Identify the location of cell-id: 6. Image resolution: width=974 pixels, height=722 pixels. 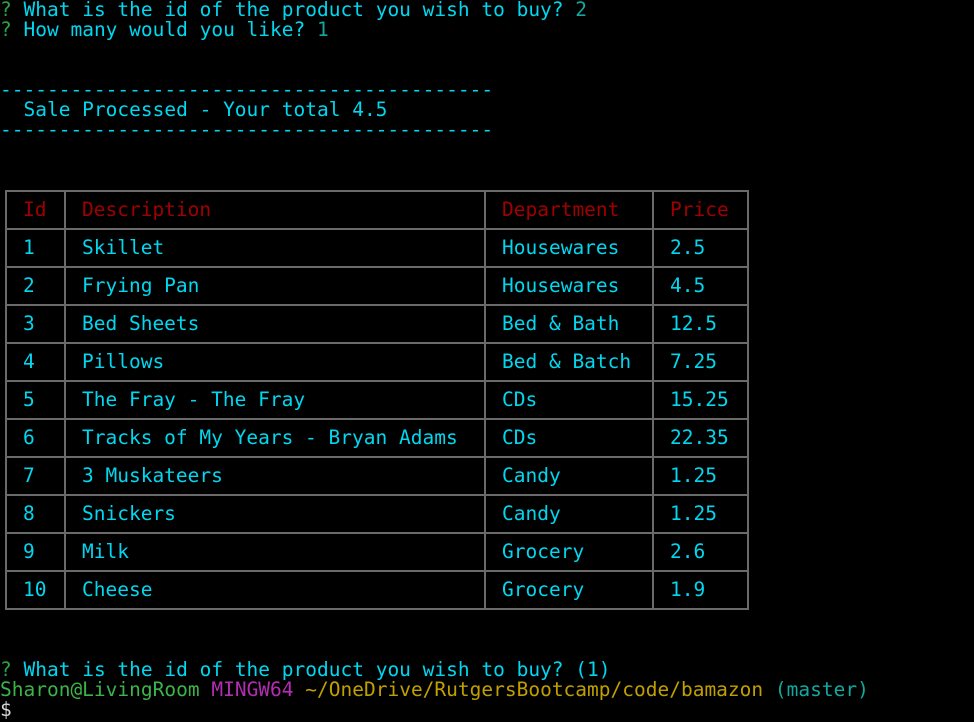
(35, 438).